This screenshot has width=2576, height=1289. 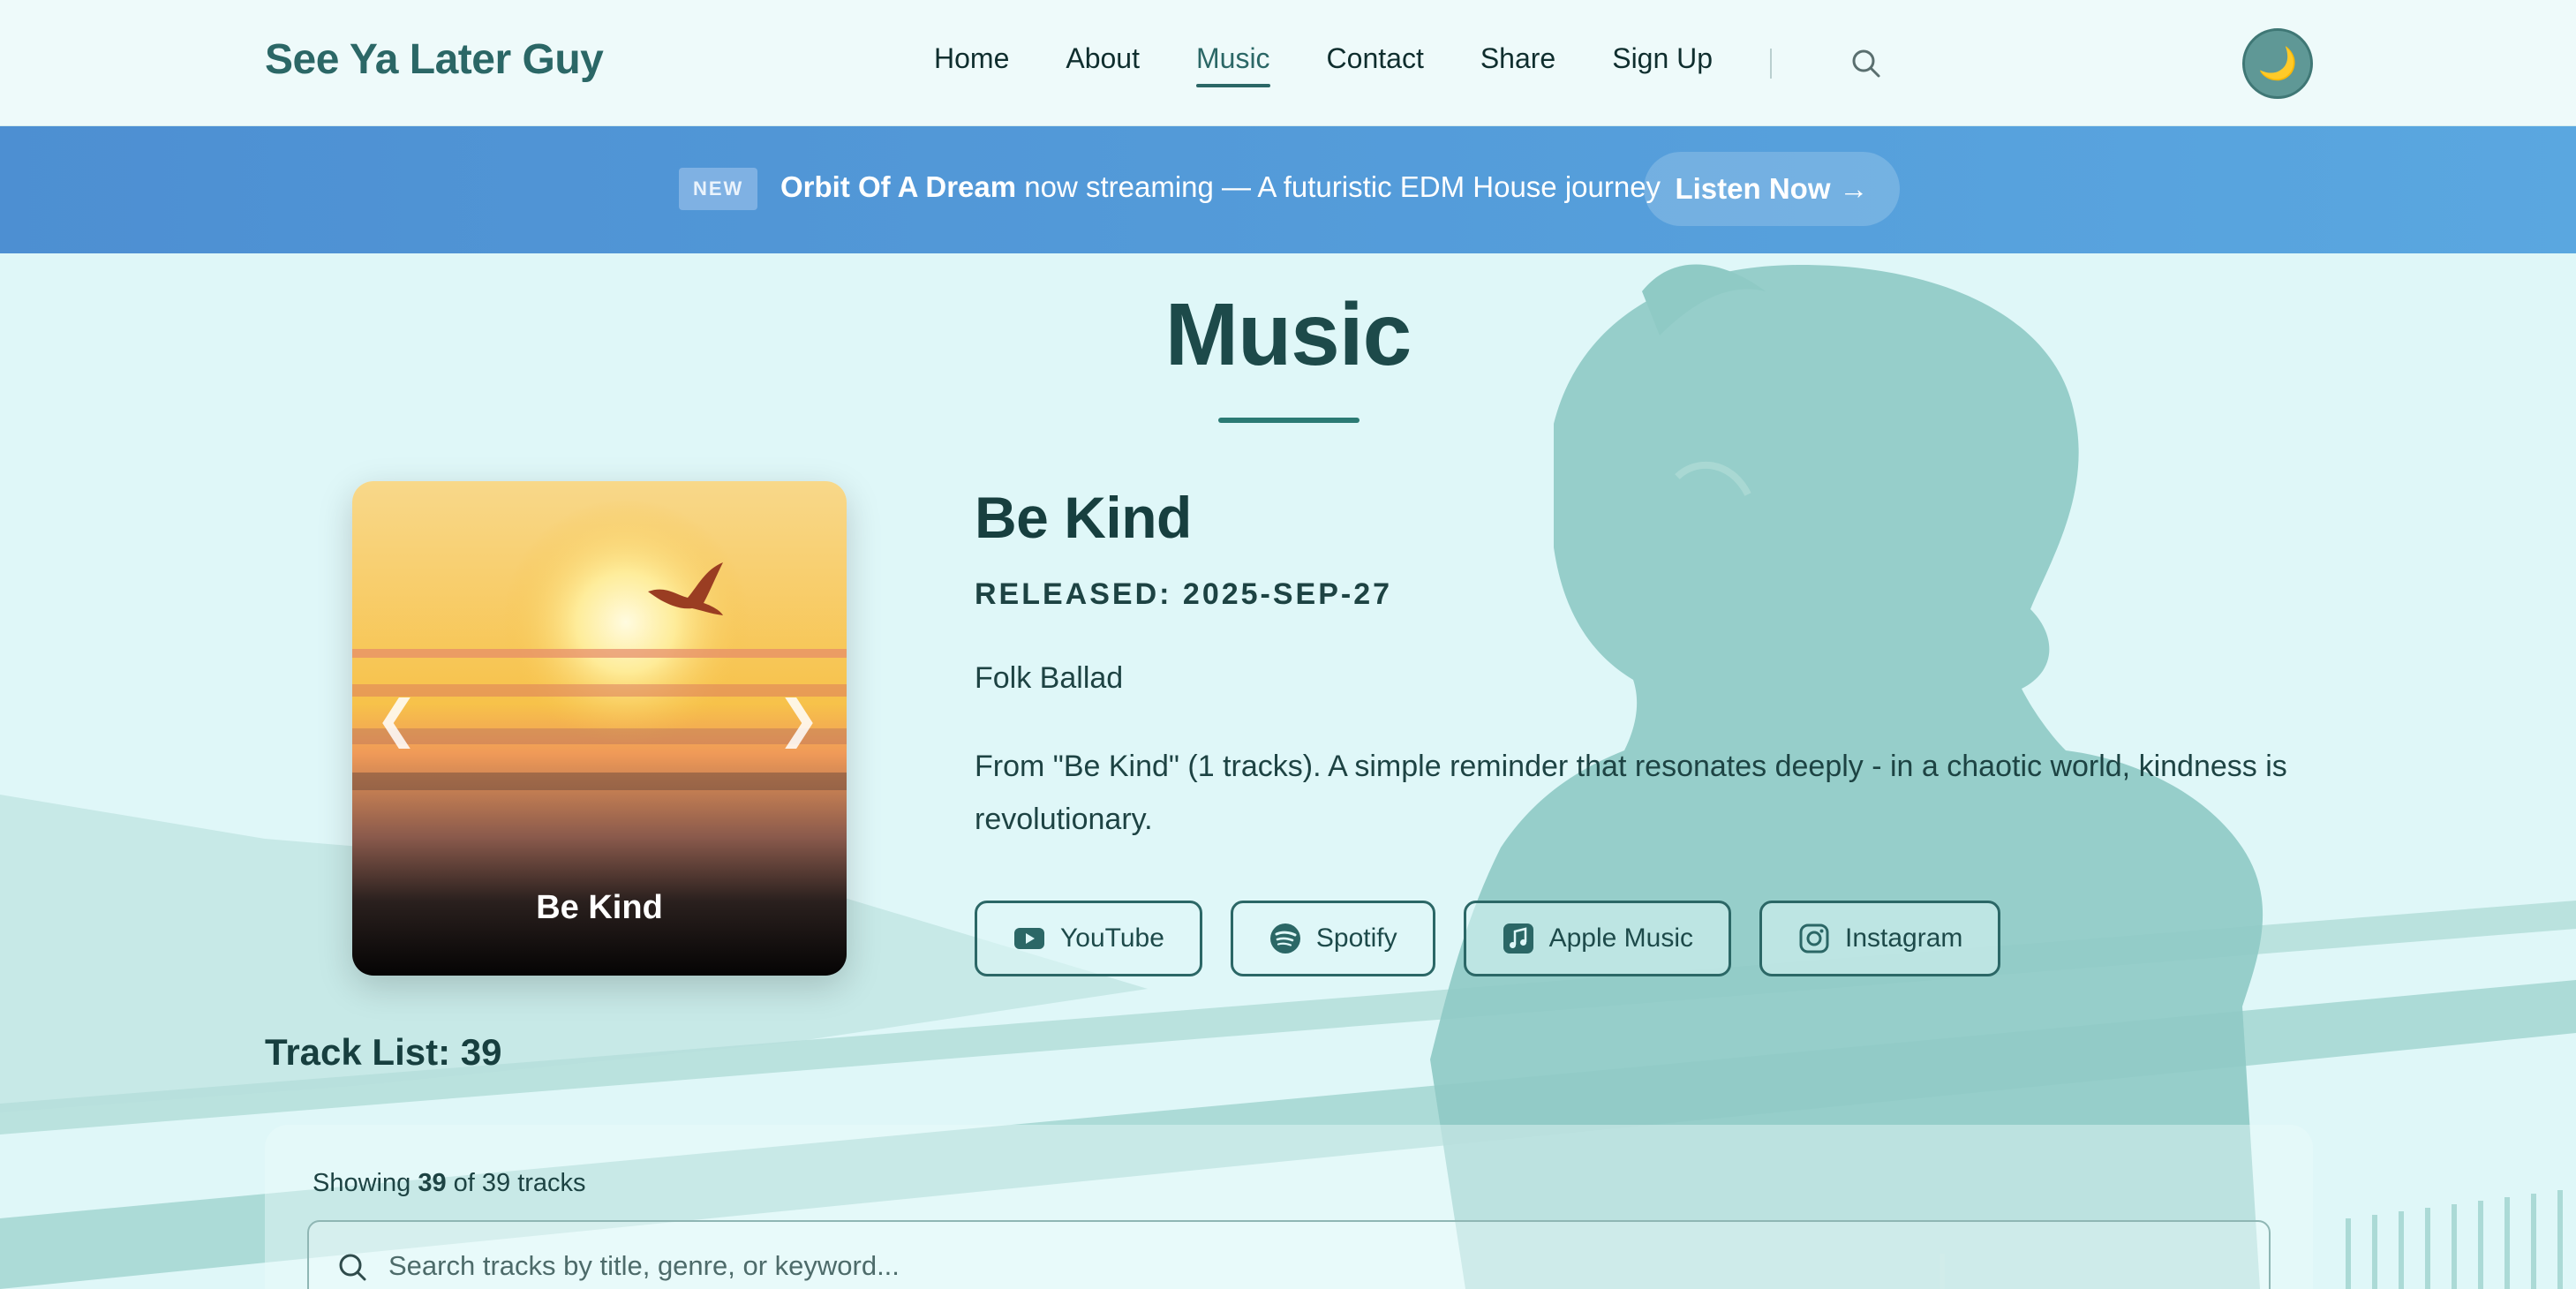 I want to click on song-title: Be Kind, so click(x=1084, y=517).